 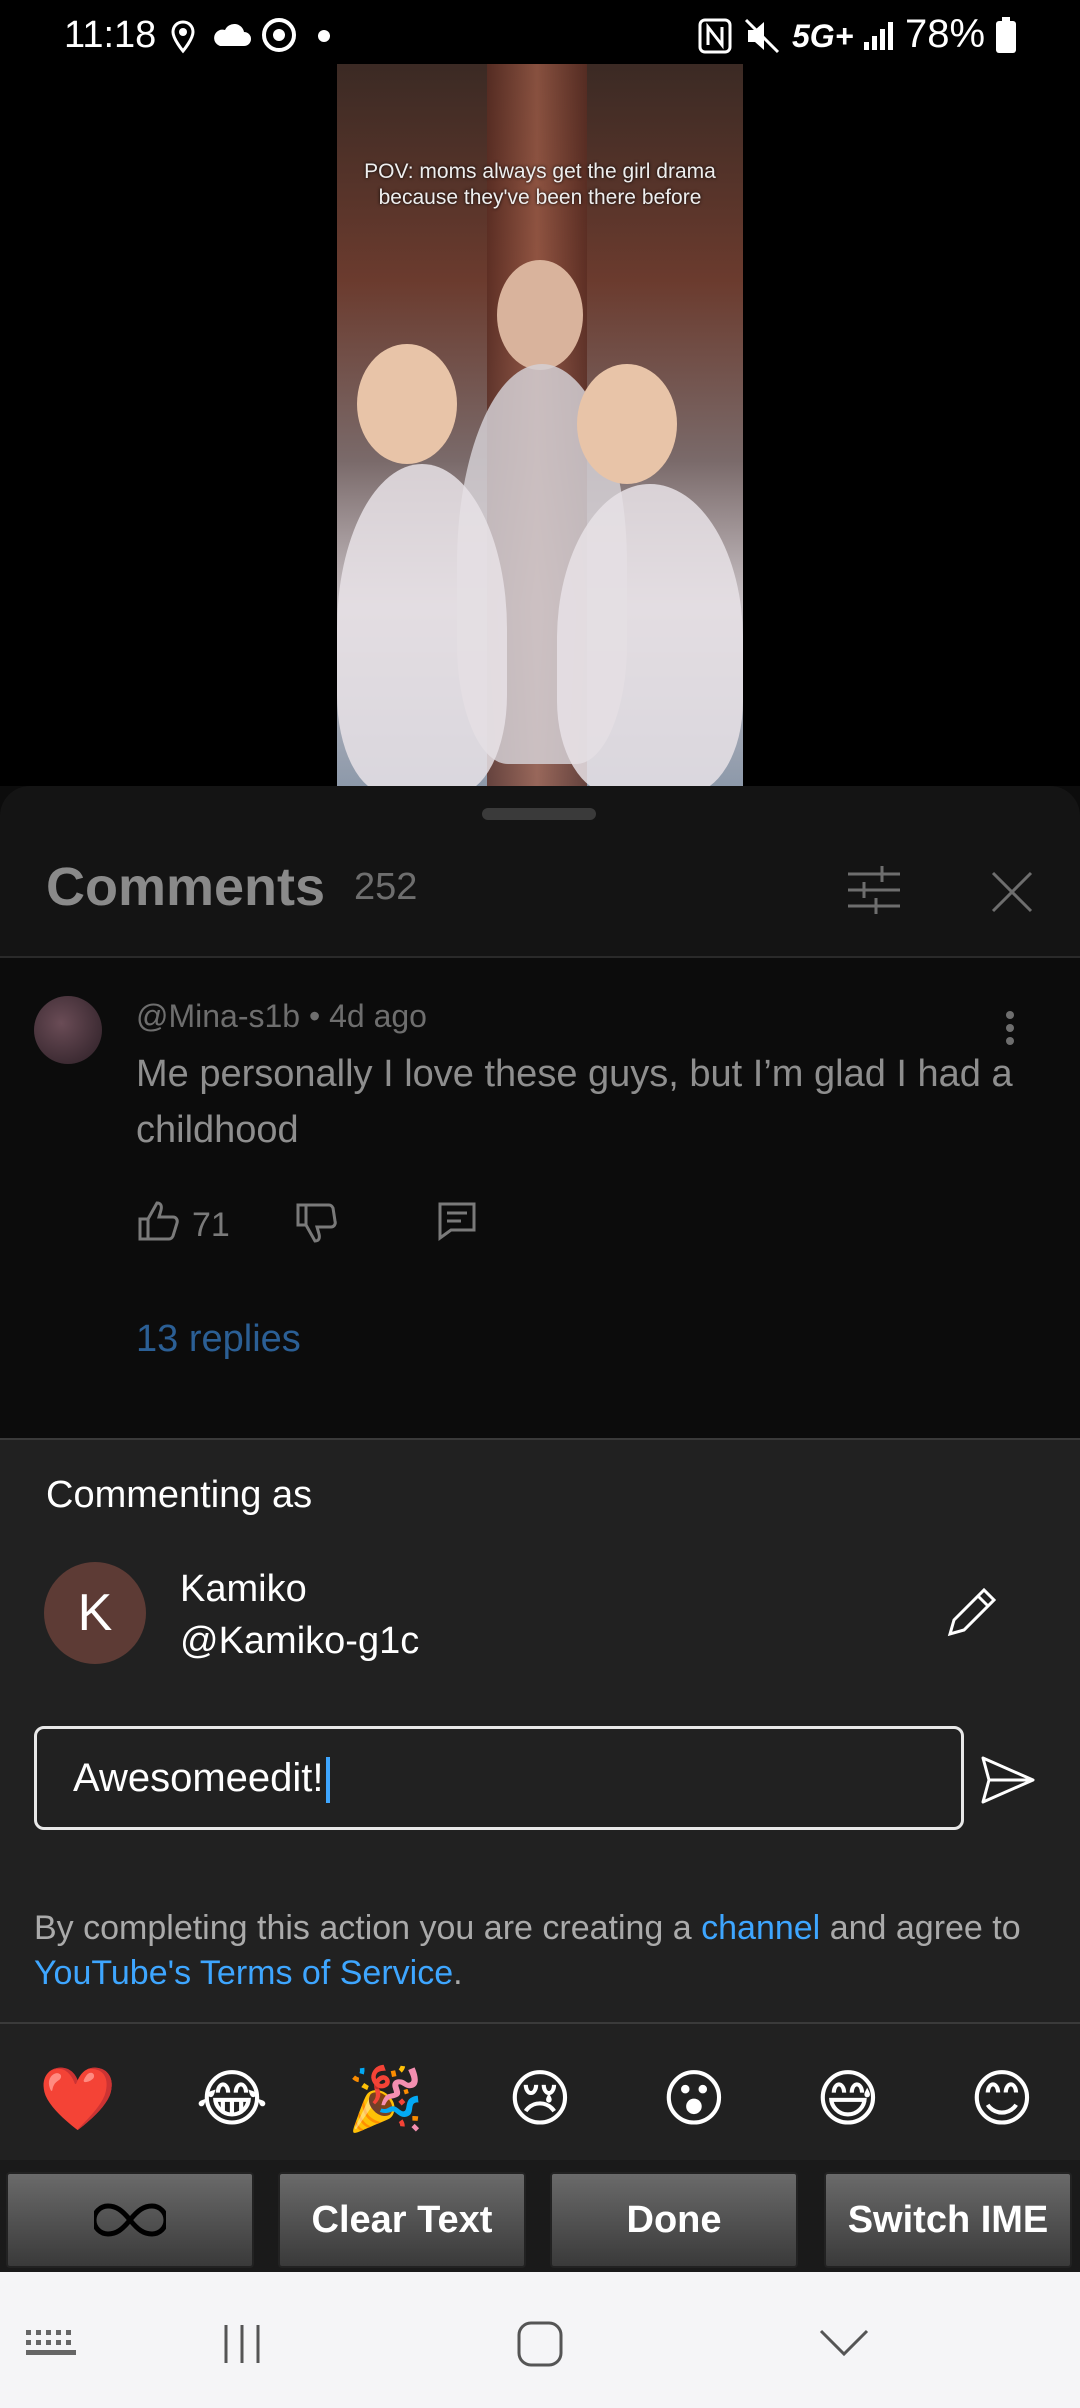 I want to click on thumbs-up-icon, so click(x=158, y=1221).